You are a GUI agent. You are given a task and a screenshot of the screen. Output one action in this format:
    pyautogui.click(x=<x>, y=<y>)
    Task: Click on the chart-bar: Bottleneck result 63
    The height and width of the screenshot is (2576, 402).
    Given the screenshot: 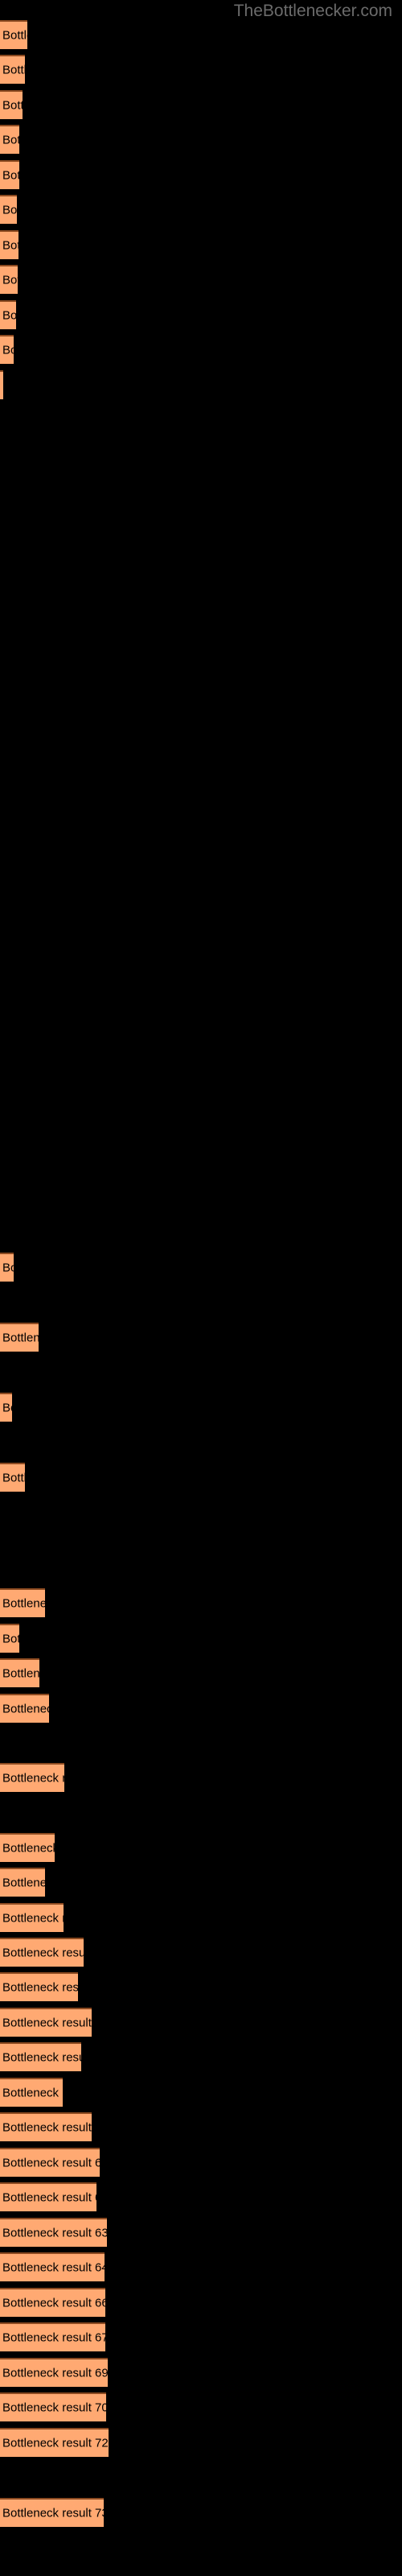 What is the action you would take?
    pyautogui.click(x=53, y=2232)
    